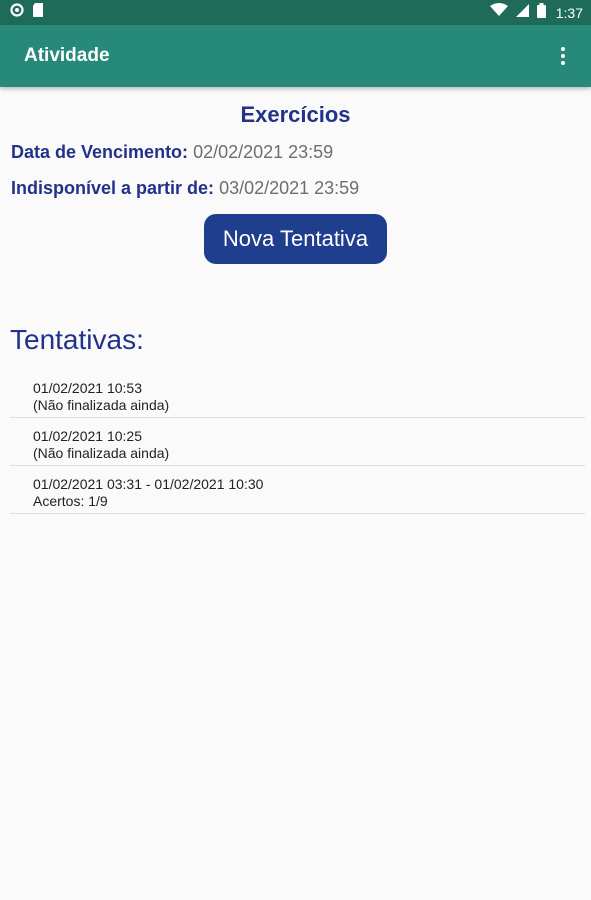 This screenshot has width=591, height=900. What do you see at coordinates (295, 12) in the screenshot?
I see `status-bar: 1:37` at bounding box center [295, 12].